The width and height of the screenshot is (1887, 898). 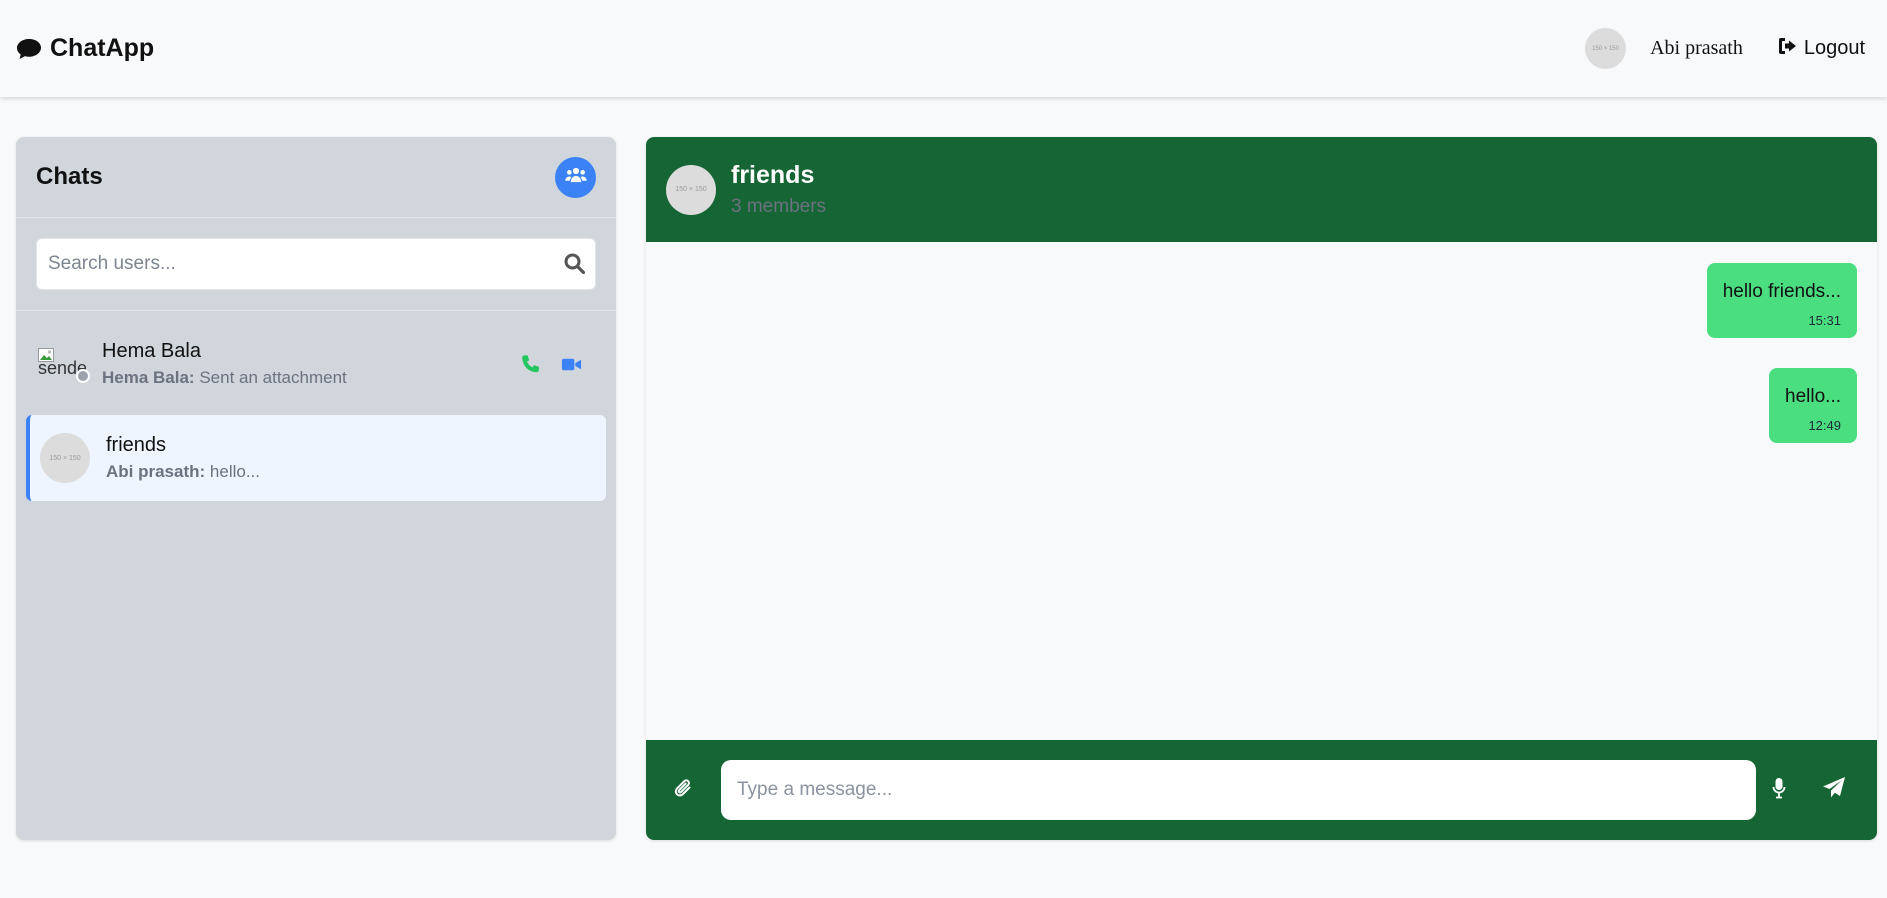 I want to click on message-bubble: hello friends... 15:31, so click(x=1781, y=300).